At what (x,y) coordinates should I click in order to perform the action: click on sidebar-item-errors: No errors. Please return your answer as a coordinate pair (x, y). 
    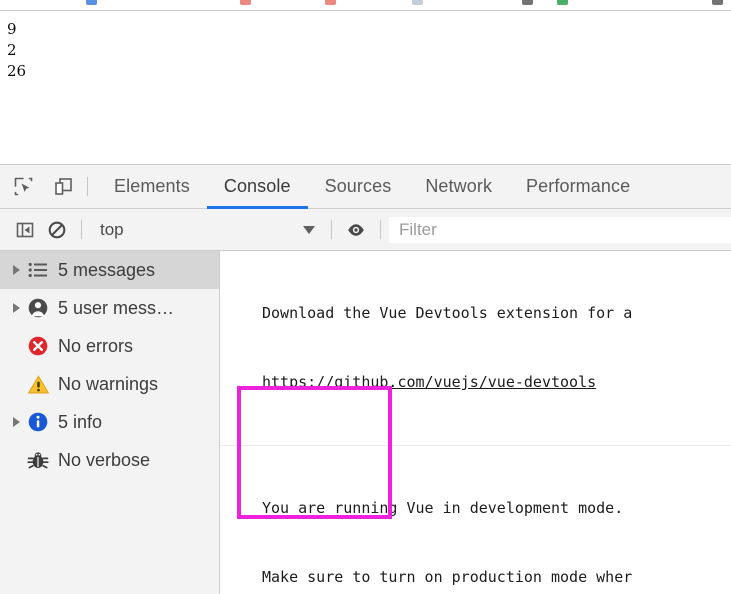
    Looking at the image, I should click on (109, 346).